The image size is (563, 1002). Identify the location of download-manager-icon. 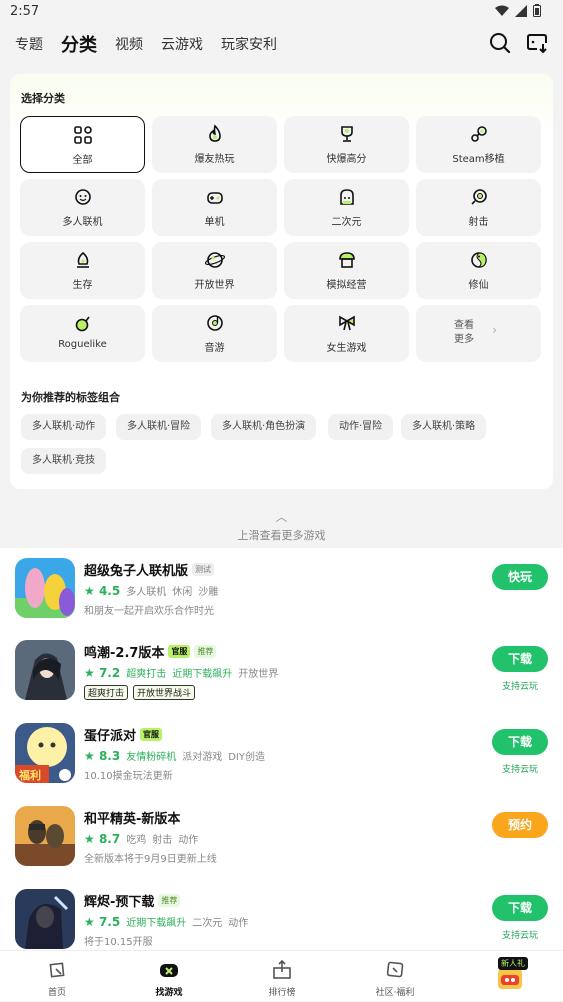
(537, 43).